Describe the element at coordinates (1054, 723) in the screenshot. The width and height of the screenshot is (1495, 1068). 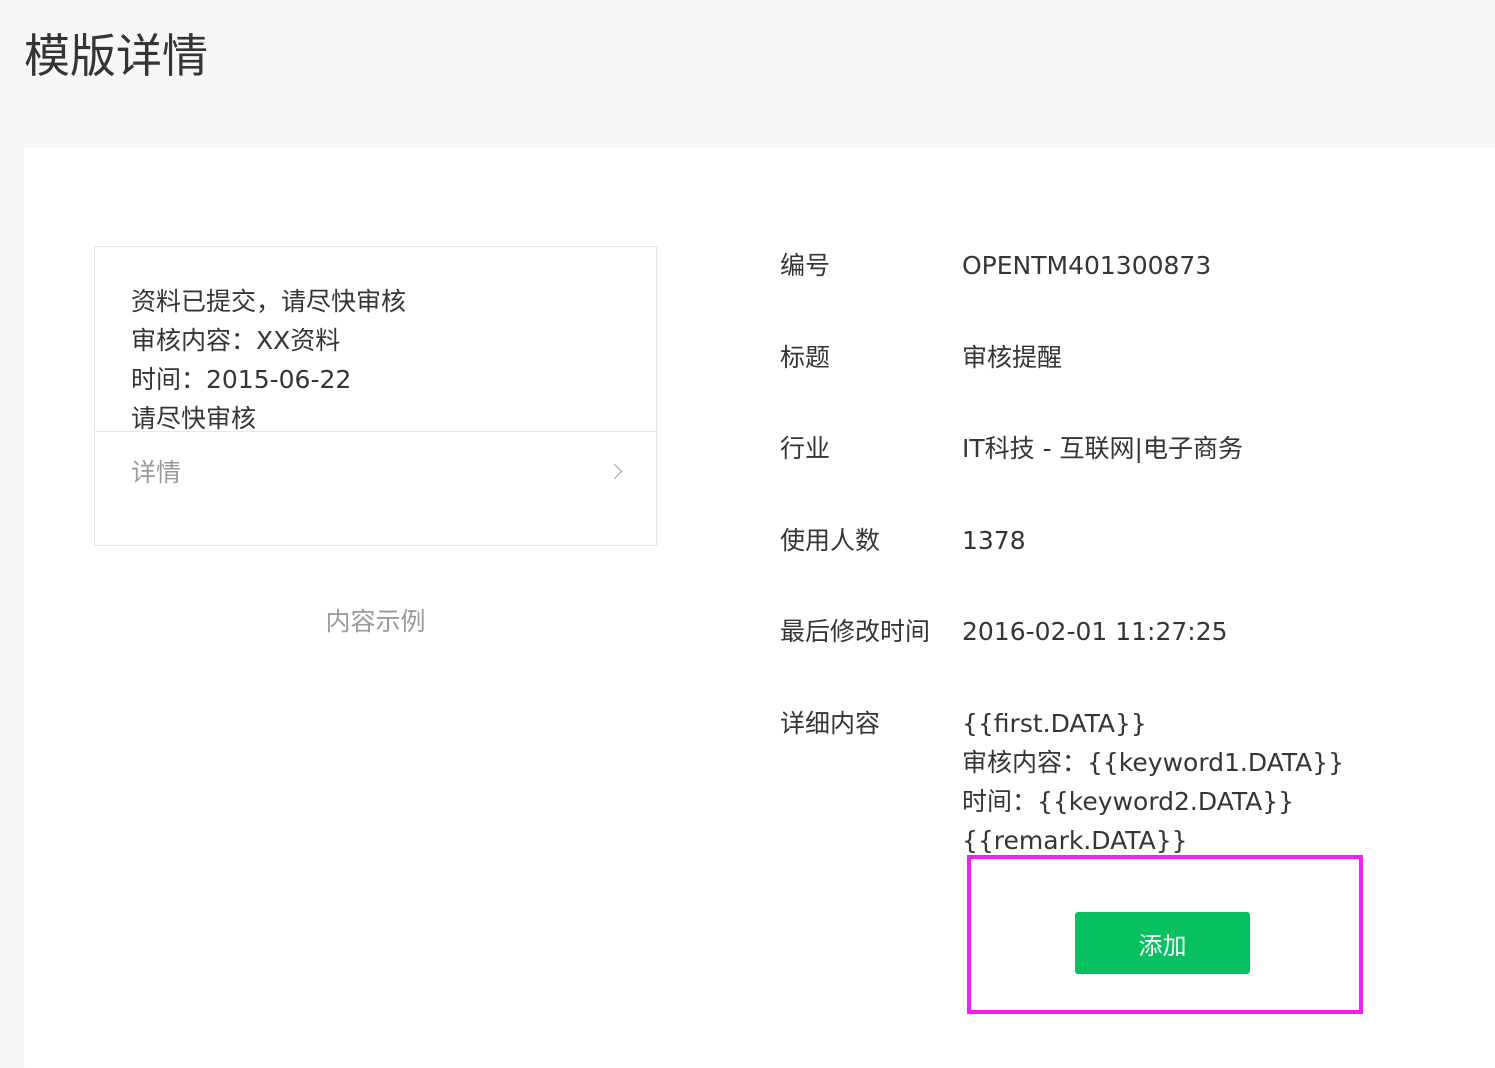
I see `detail-line: {{first.DATA}}` at that location.